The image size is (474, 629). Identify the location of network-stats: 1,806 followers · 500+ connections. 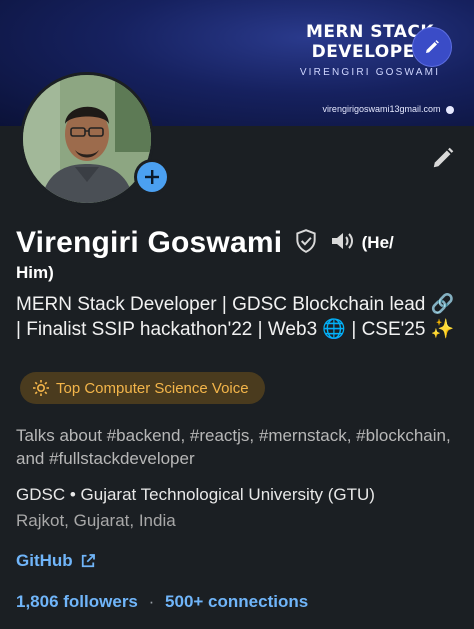
(162, 602).